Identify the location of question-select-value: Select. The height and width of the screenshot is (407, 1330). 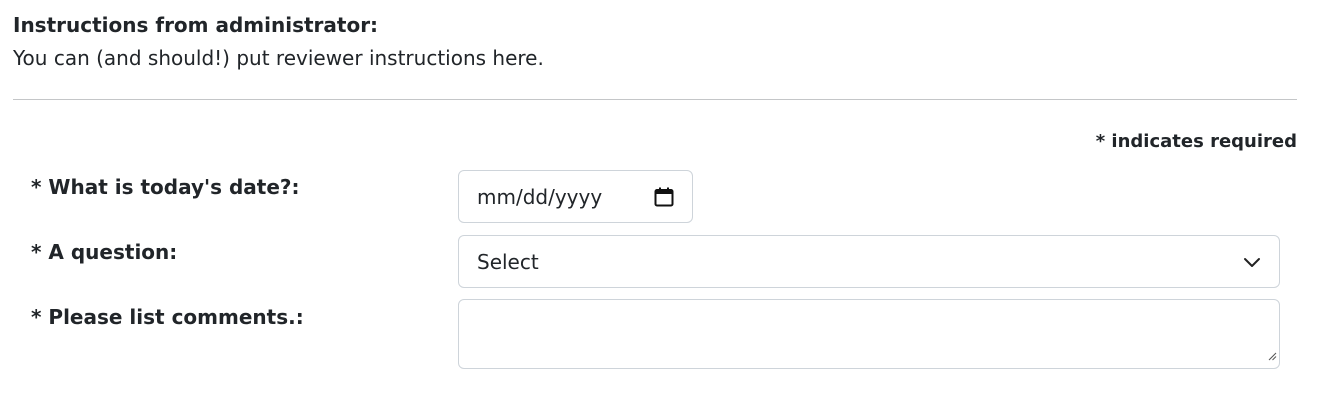
(508, 261).